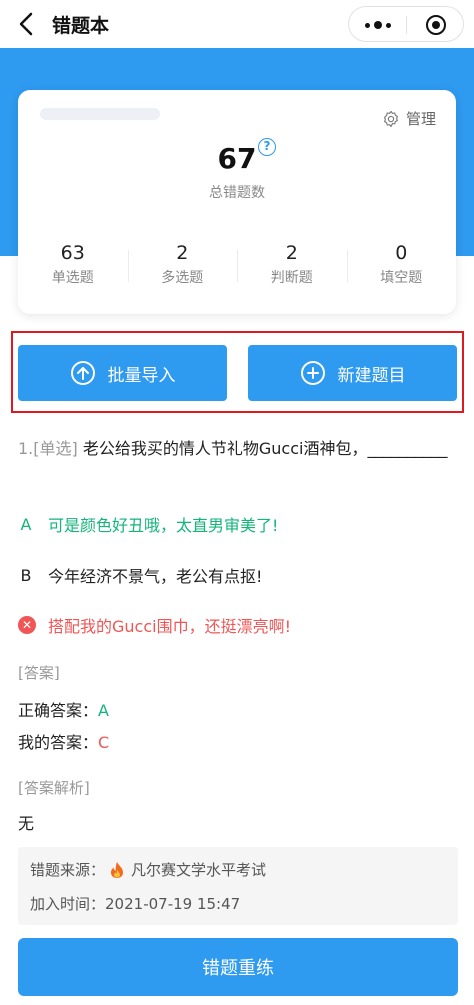 The height and width of the screenshot is (1005, 474). I want to click on total-wrong-count: 67, so click(237, 158).